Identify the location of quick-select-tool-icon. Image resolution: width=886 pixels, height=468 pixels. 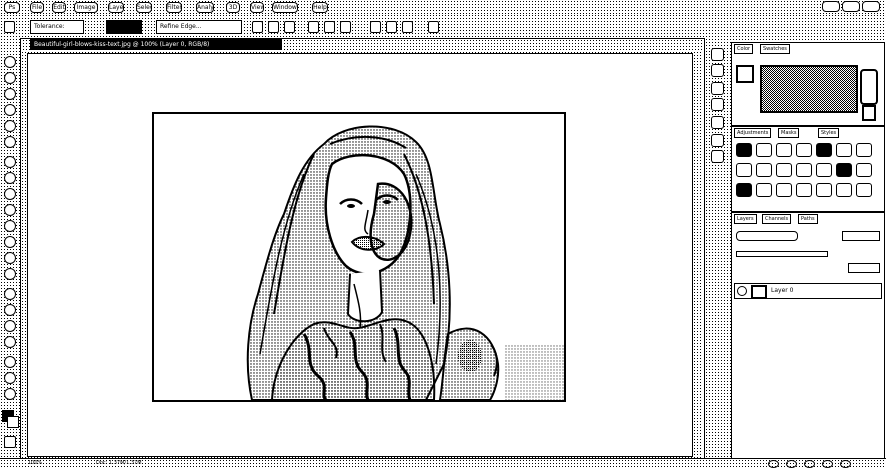
(10, 110).